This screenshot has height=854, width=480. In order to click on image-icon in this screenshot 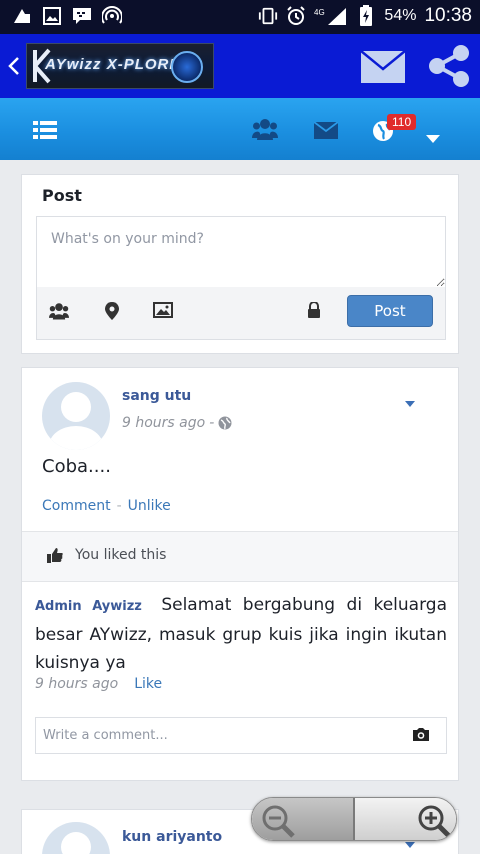, I will do `click(52, 16)`.